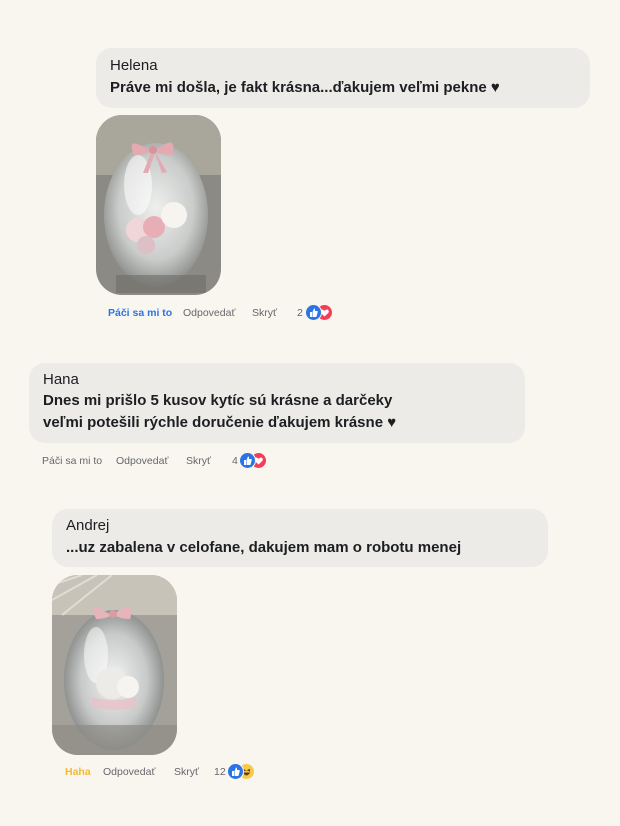 Image resolution: width=620 pixels, height=826 pixels. I want to click on comment-actions: Páči sa mi to Odpovedať Skryť 4, so click(162, 460).